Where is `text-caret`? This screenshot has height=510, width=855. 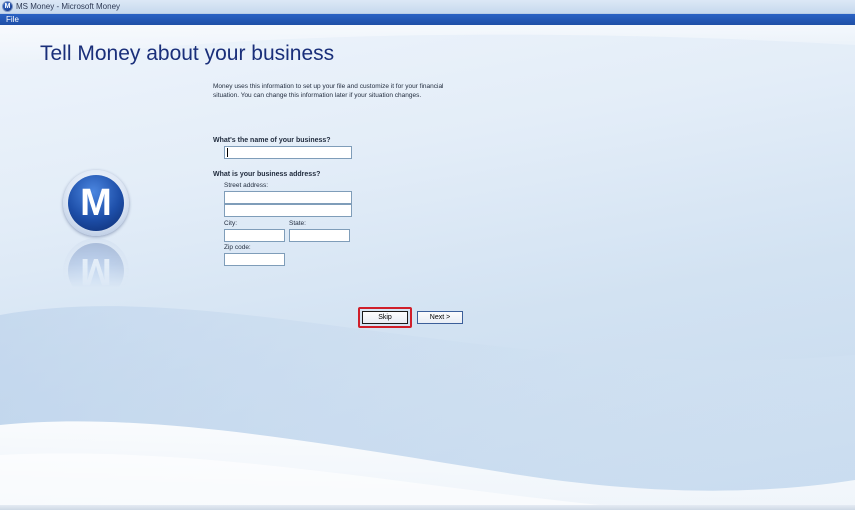
text-caret is located at coordinates (227, 152).